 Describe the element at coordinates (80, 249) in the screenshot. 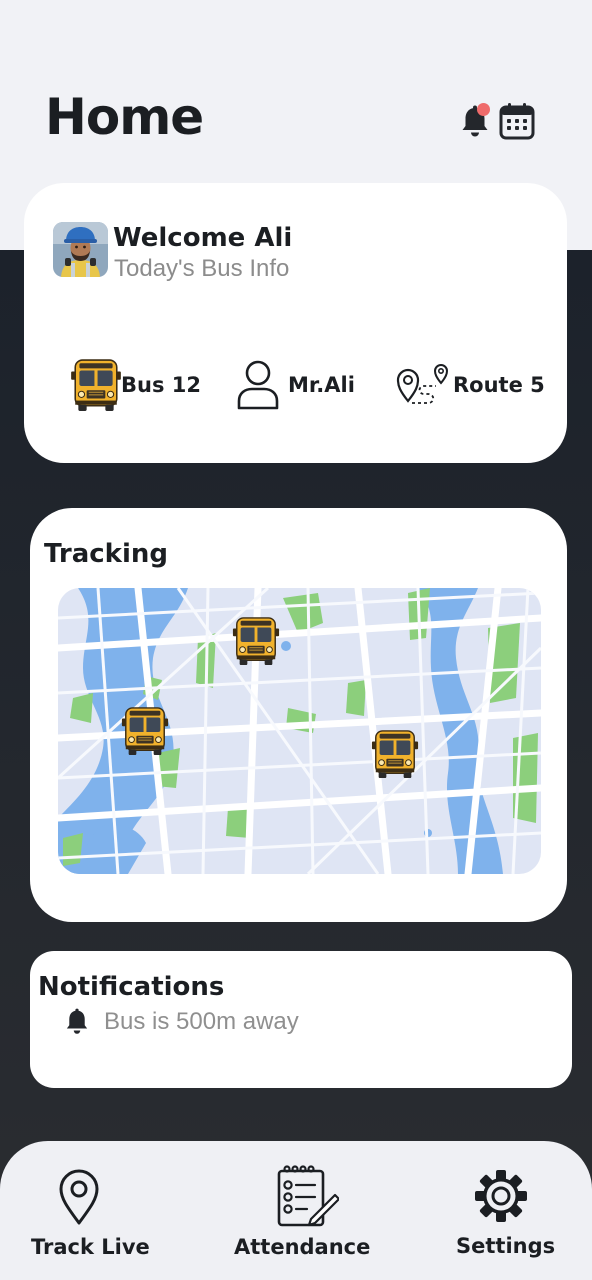

I see `avatar` at that location.